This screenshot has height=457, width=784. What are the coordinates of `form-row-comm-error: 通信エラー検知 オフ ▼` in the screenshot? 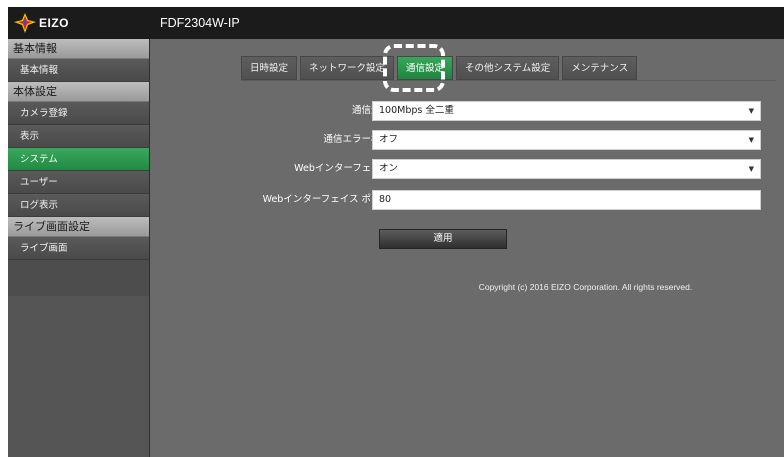 It's located at (467, 140).